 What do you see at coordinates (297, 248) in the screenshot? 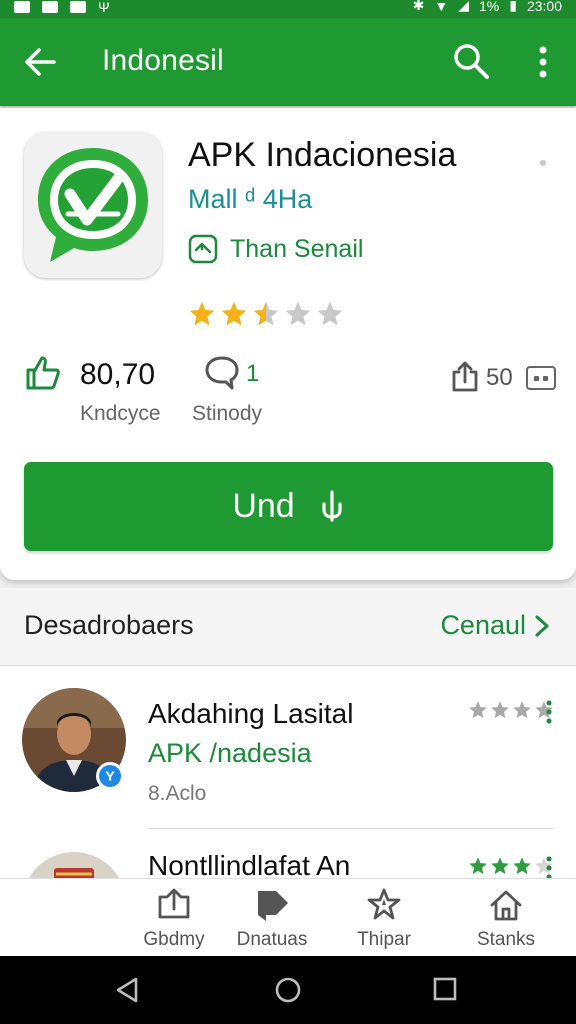
I see `developer-name: Than Senail` at bounding box center [297, 248].